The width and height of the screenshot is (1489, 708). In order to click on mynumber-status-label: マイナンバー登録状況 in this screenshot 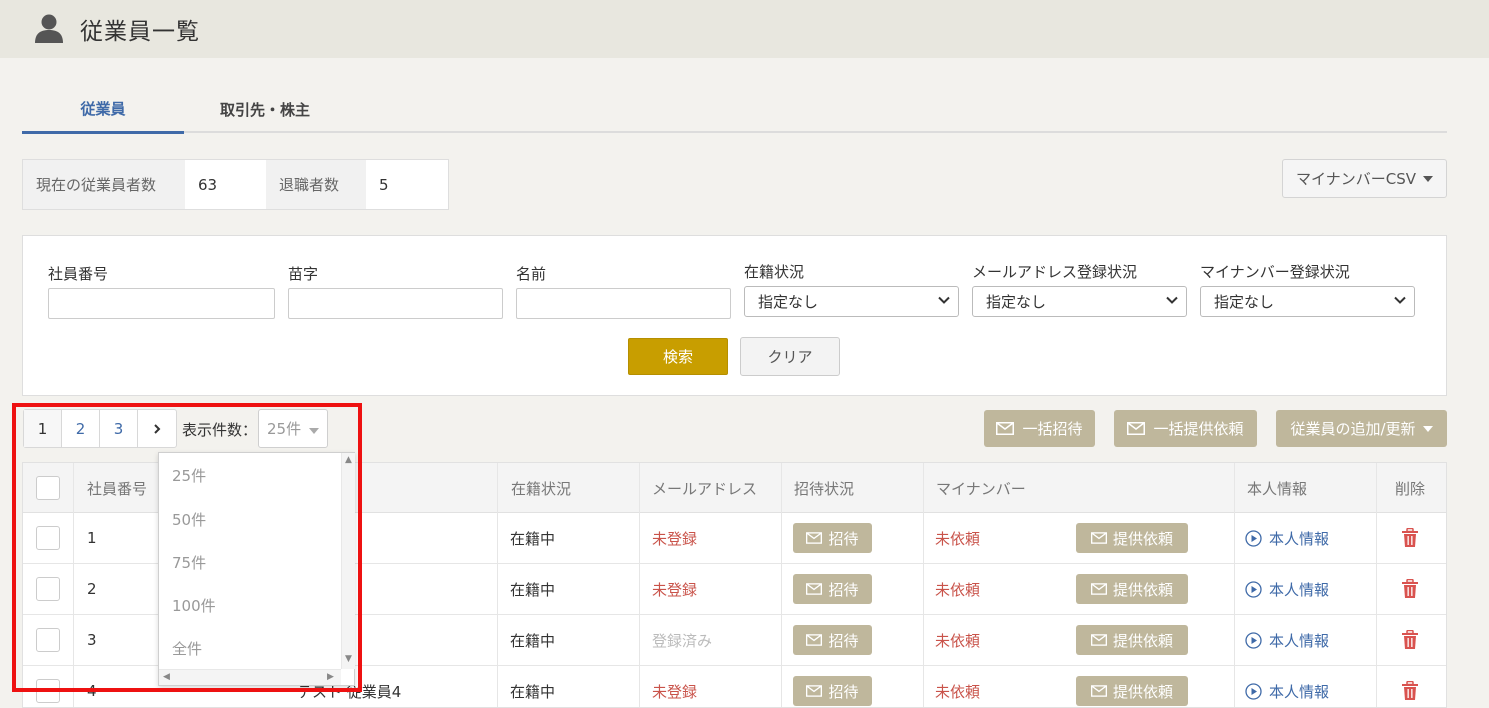, I will do `click(1275, 272)`.